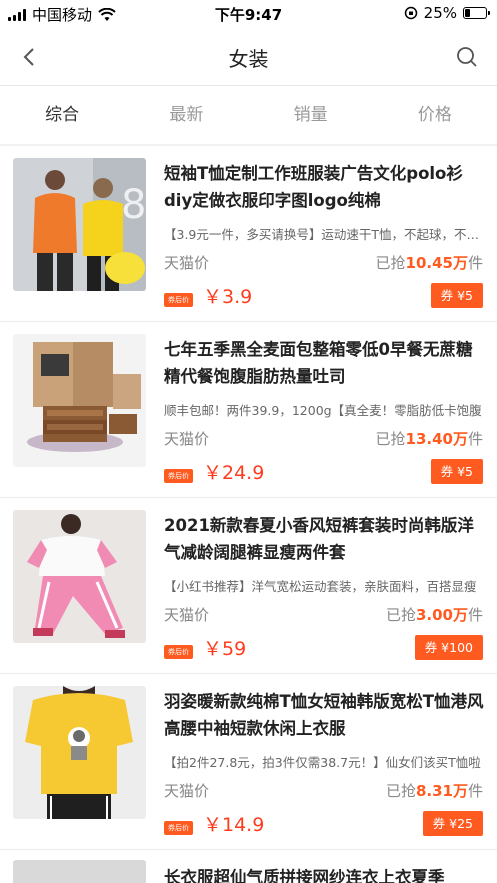 This screenshot has width=497, height=883. I want to click on search-icon, so click(467, 57).